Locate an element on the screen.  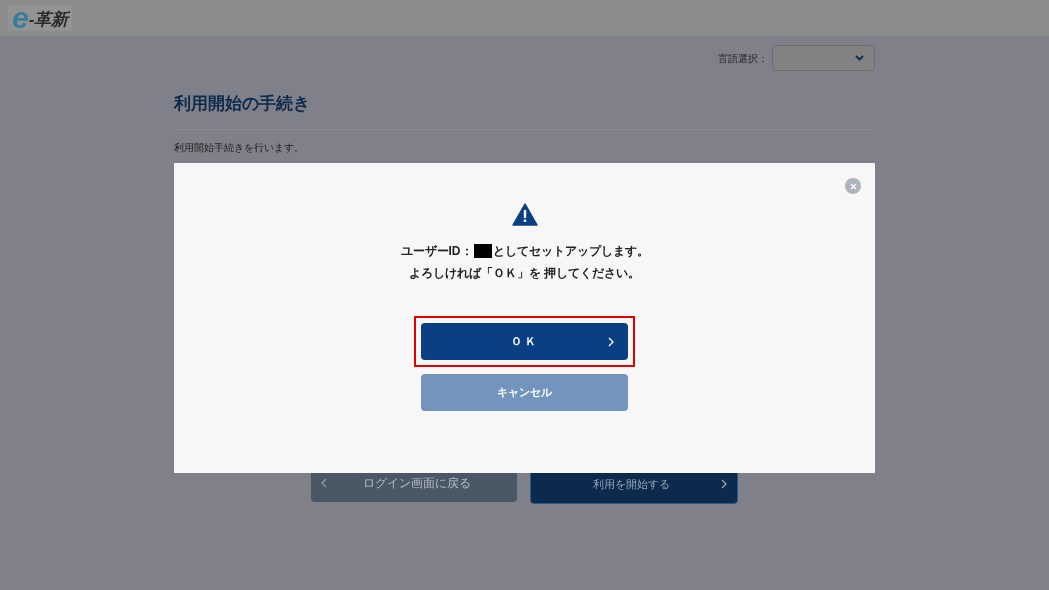
logo: e-革新 is located at coordinates (40, 18).